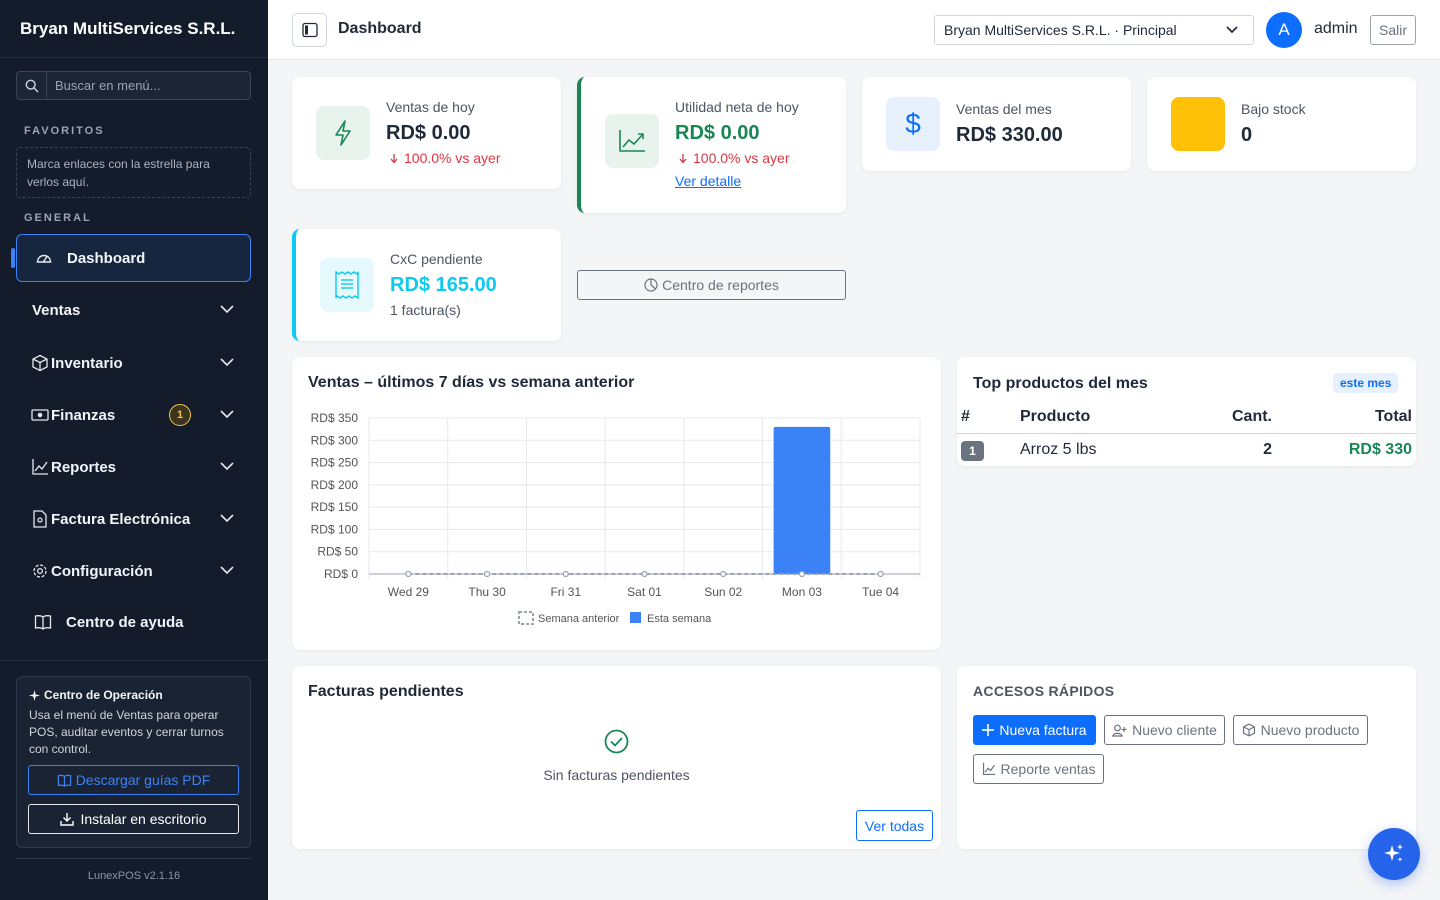  Describe the element at coordinates (1186, 433) in the screenshot. I see `table-header-divider` at that location.